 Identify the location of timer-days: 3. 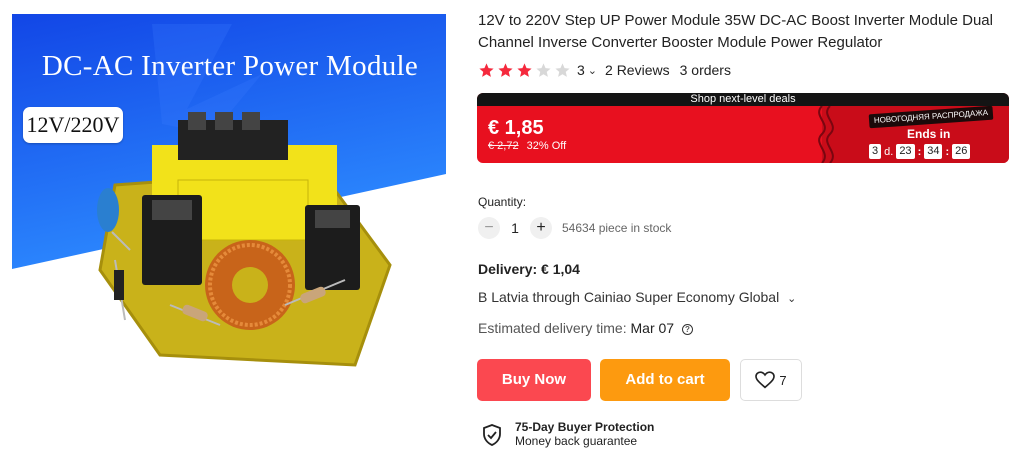
(875, 151).